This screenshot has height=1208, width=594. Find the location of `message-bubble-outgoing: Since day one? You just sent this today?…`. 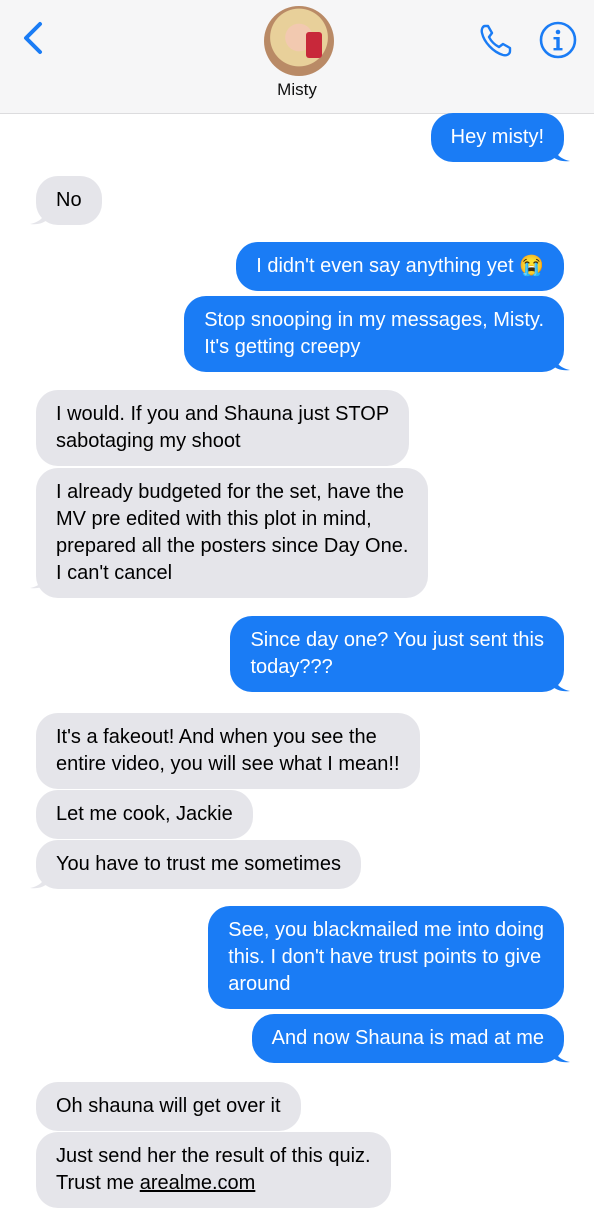

message-bubble-outgoing: Since day one? You just sent this today?… is located at coordinates (397, 654).